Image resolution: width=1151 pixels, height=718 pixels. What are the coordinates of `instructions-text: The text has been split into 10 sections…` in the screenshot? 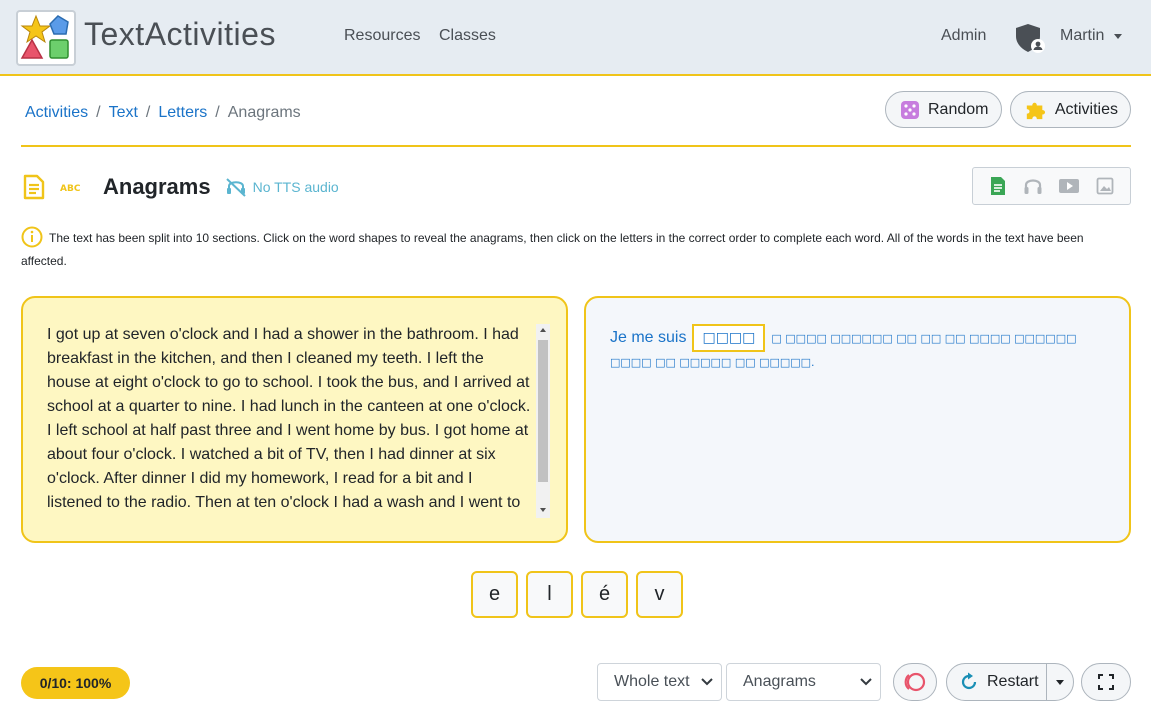 It's located at (552, 249).